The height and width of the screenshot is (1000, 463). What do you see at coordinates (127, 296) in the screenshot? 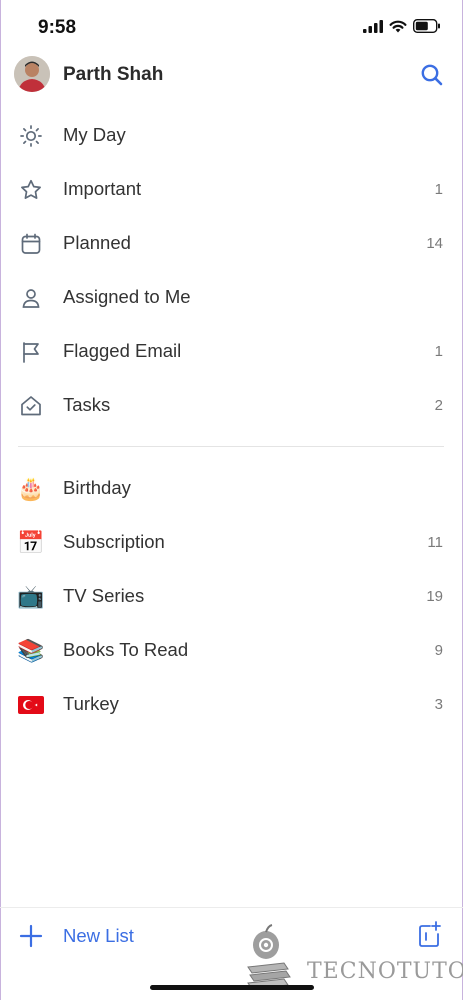
I see `list-item-label: Assigned to Me` at bounding box center [127, 296].